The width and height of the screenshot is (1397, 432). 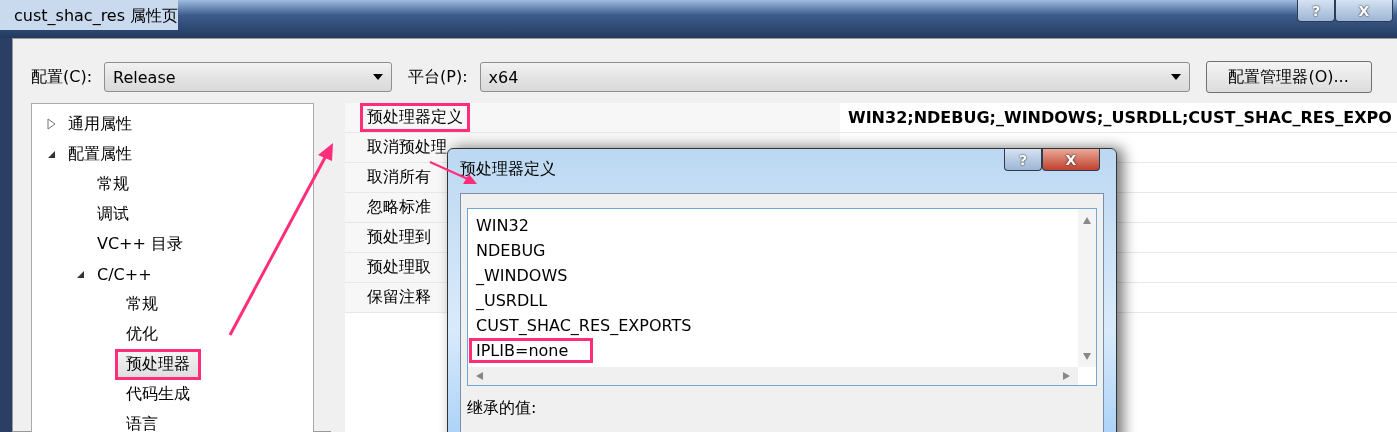 I want to click on scroll-down-arrow-icon, so click(x=1087, y=356).